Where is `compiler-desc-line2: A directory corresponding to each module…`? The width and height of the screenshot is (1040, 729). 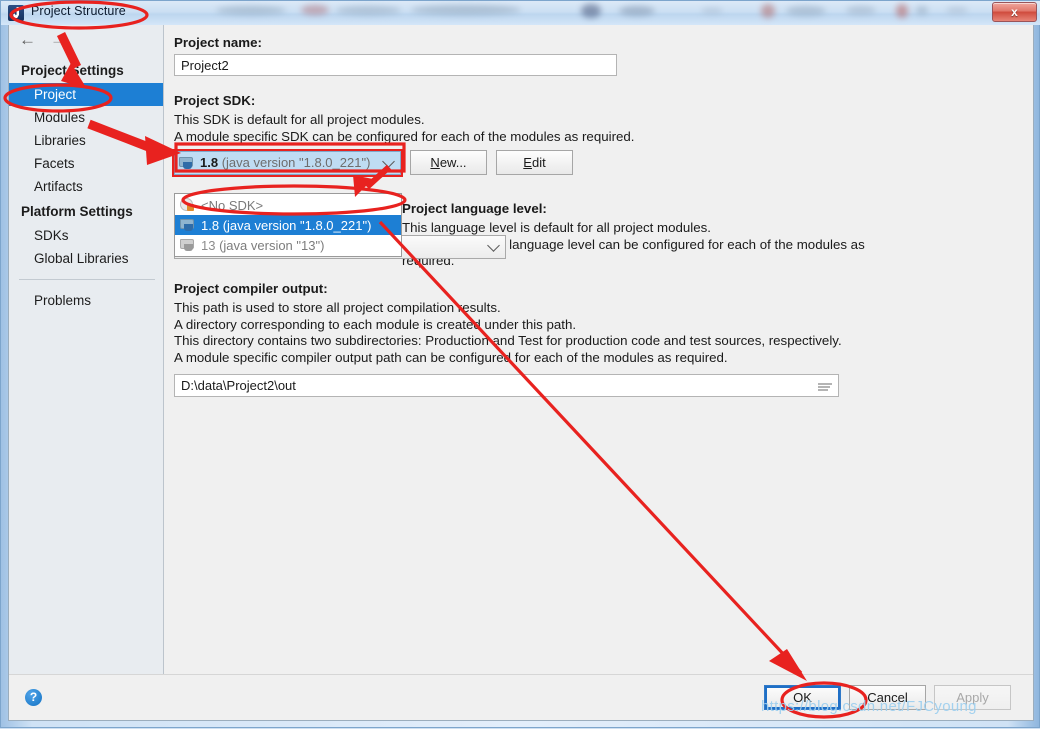 compiler-desc-line2: A directory corresponding to each module… is located at coordinates (375, 324).